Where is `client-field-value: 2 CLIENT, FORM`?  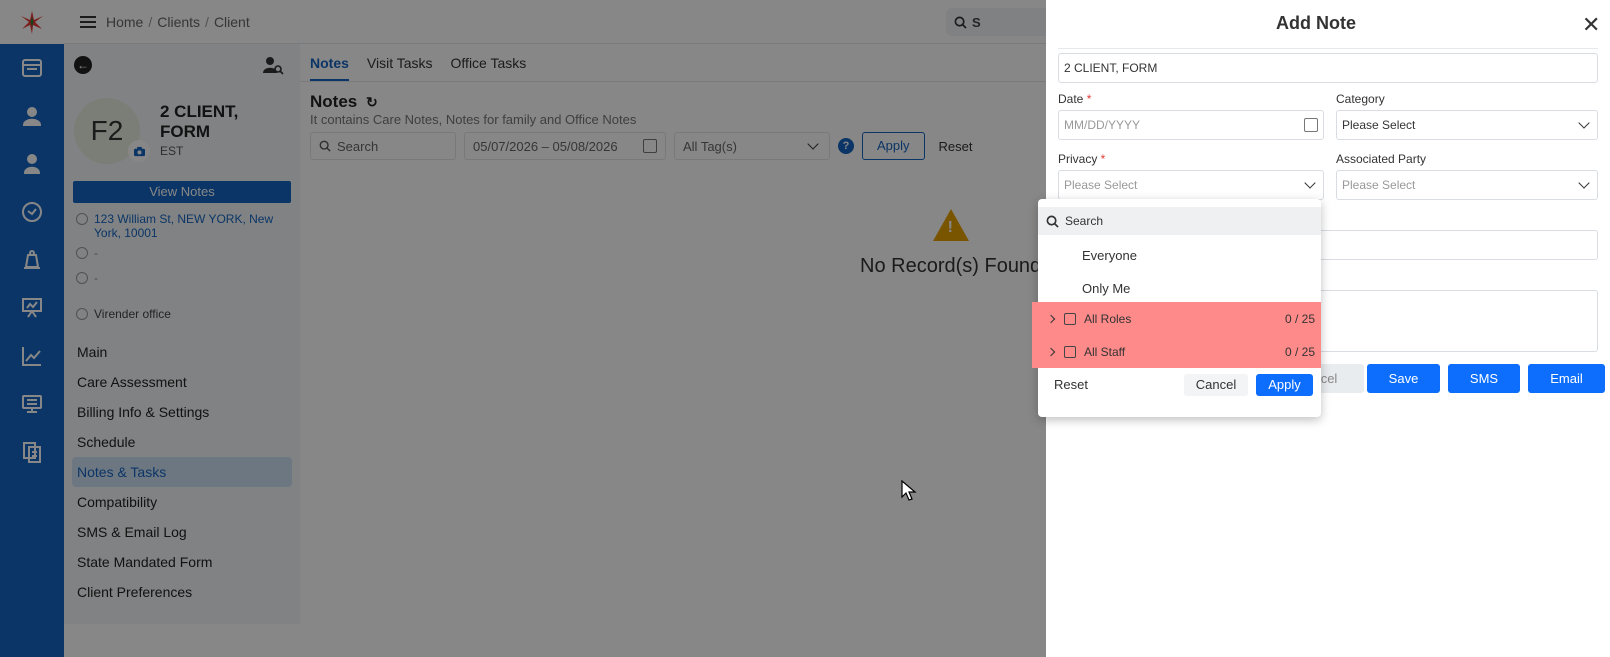
client-field-value: 2 CLIENT, FORM is located at coordinates (1111, 68).